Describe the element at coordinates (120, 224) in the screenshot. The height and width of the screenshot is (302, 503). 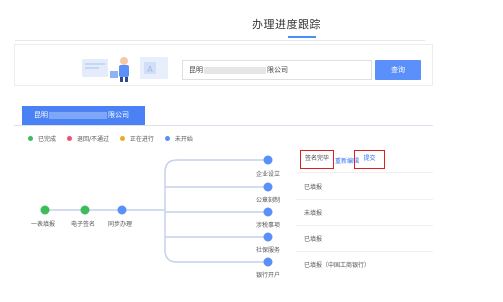
I see `step-label-sync: 同步办理` at that location.